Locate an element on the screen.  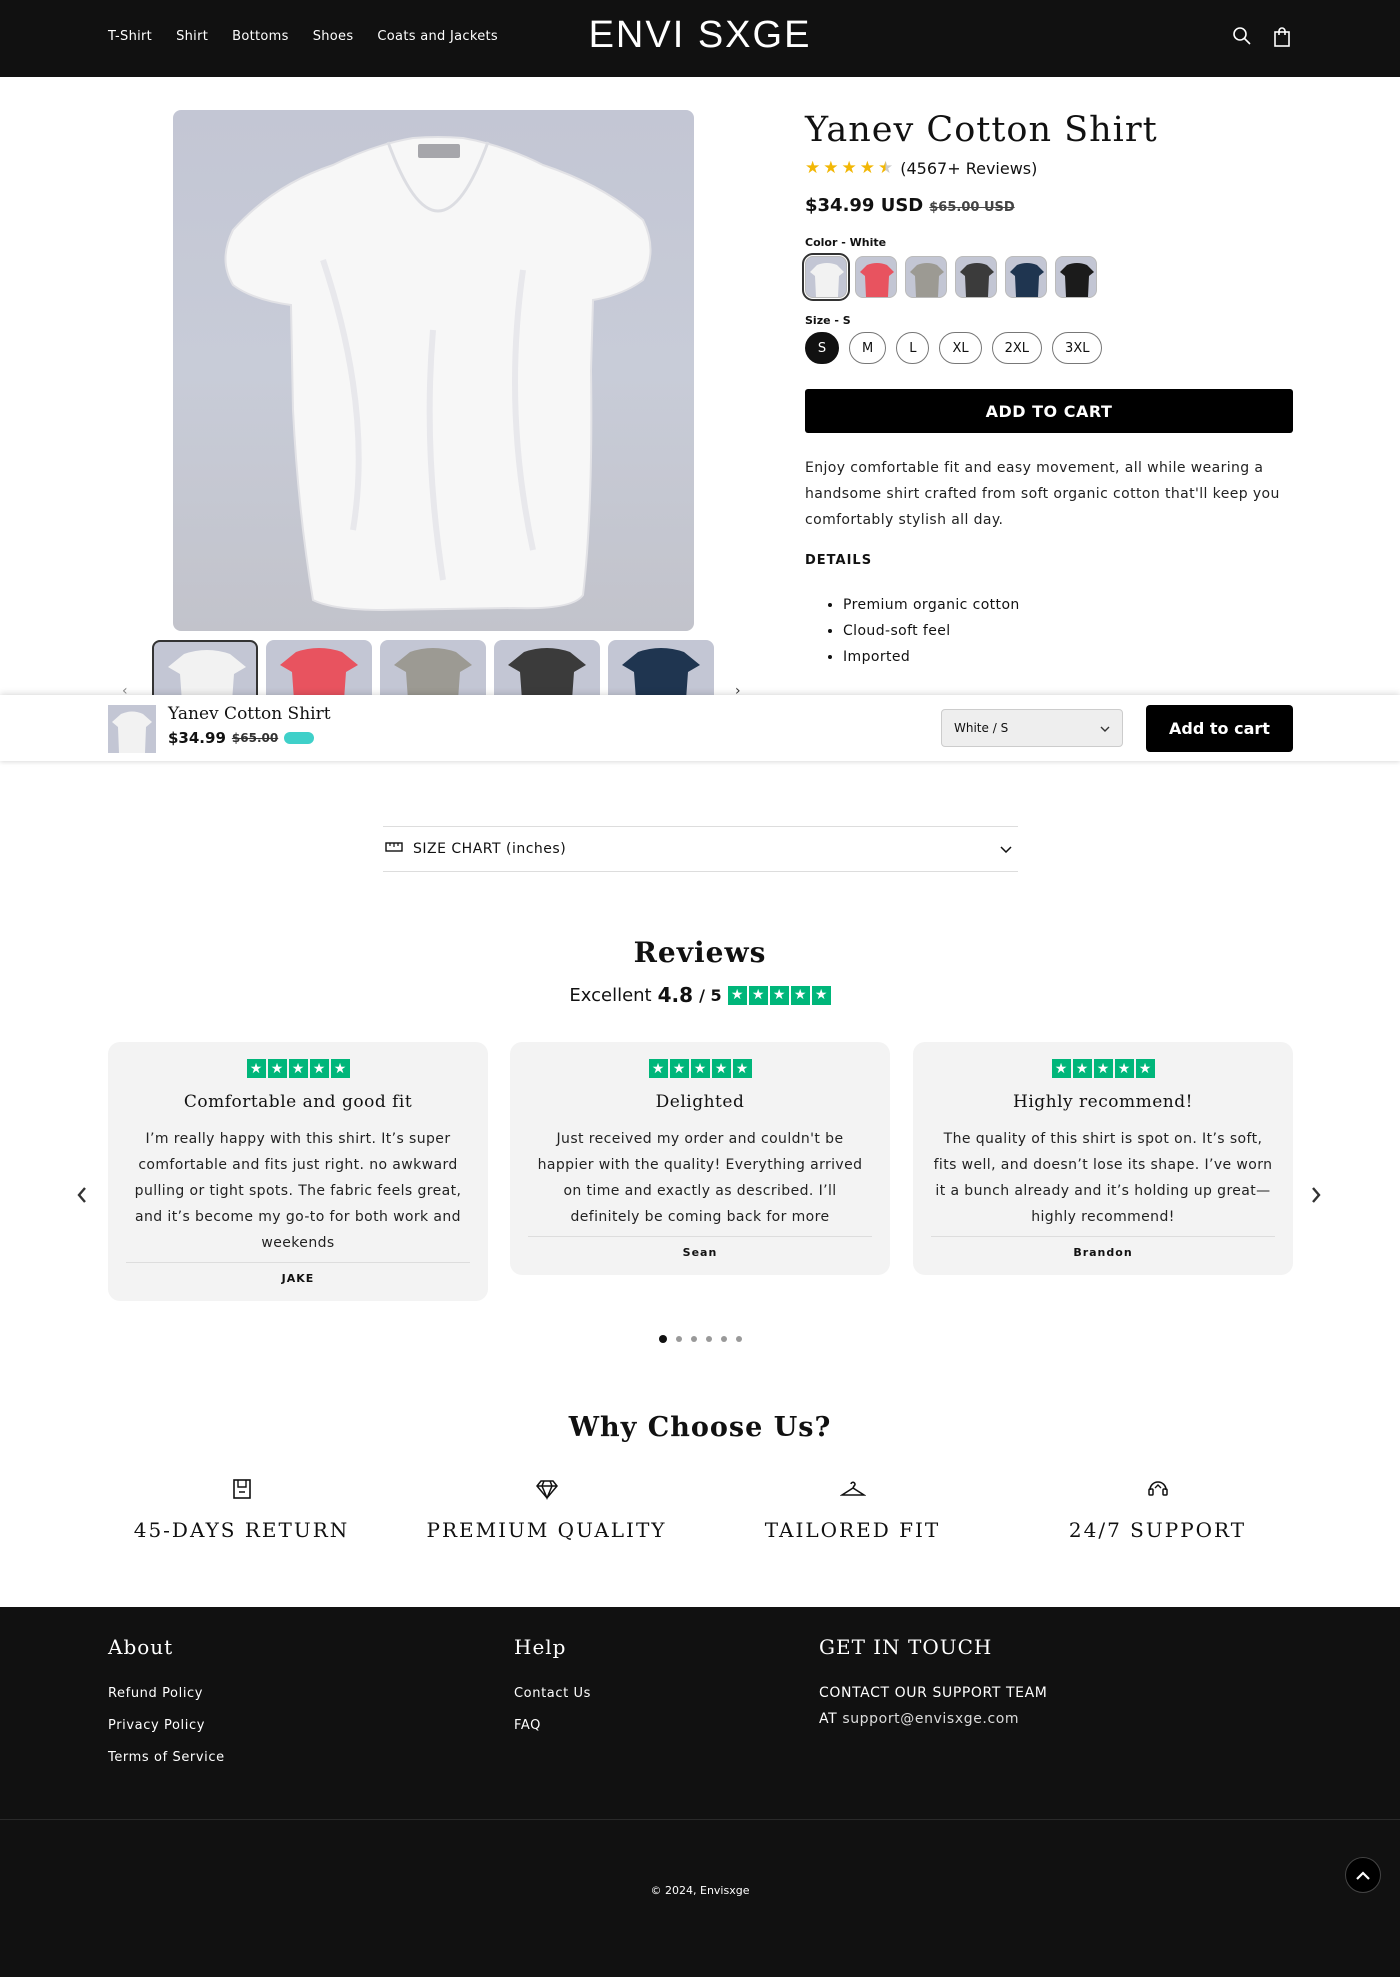
swatch-navy is located at coordinates (1026, 277).